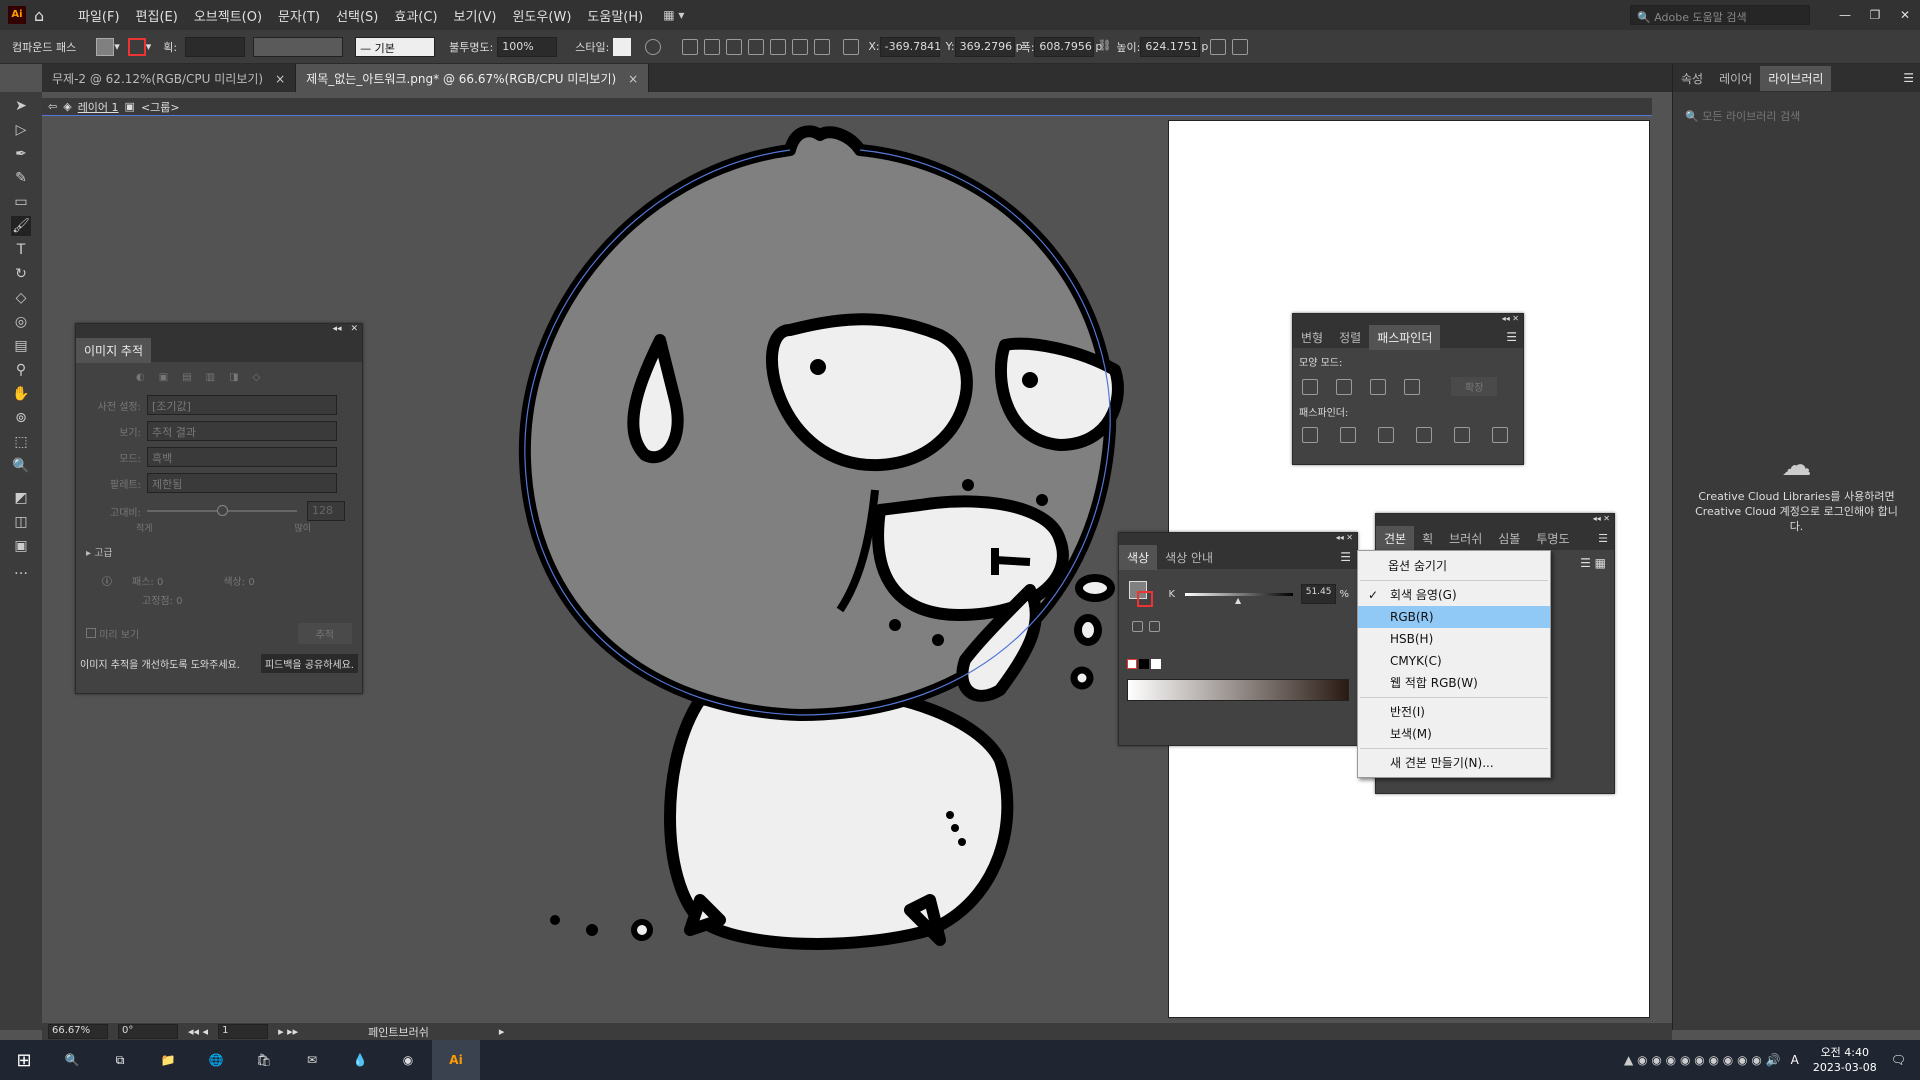  I want to click on trace-button: 추적, so click(324, 633).